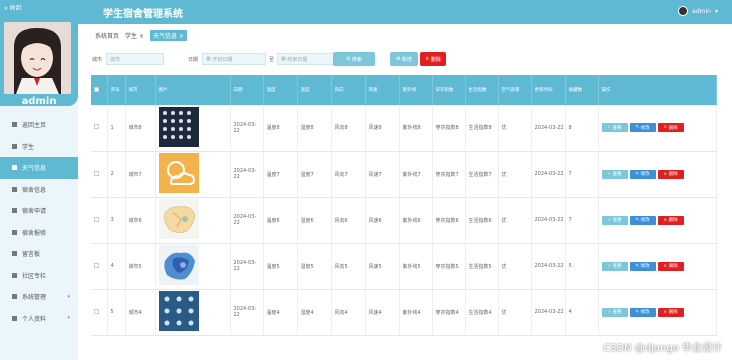 This screenshot has height=360, width=732. Describe the element at coordinates (382, 266) in the screenshot. I see `cell-wind-speed: 风速5` at that location.